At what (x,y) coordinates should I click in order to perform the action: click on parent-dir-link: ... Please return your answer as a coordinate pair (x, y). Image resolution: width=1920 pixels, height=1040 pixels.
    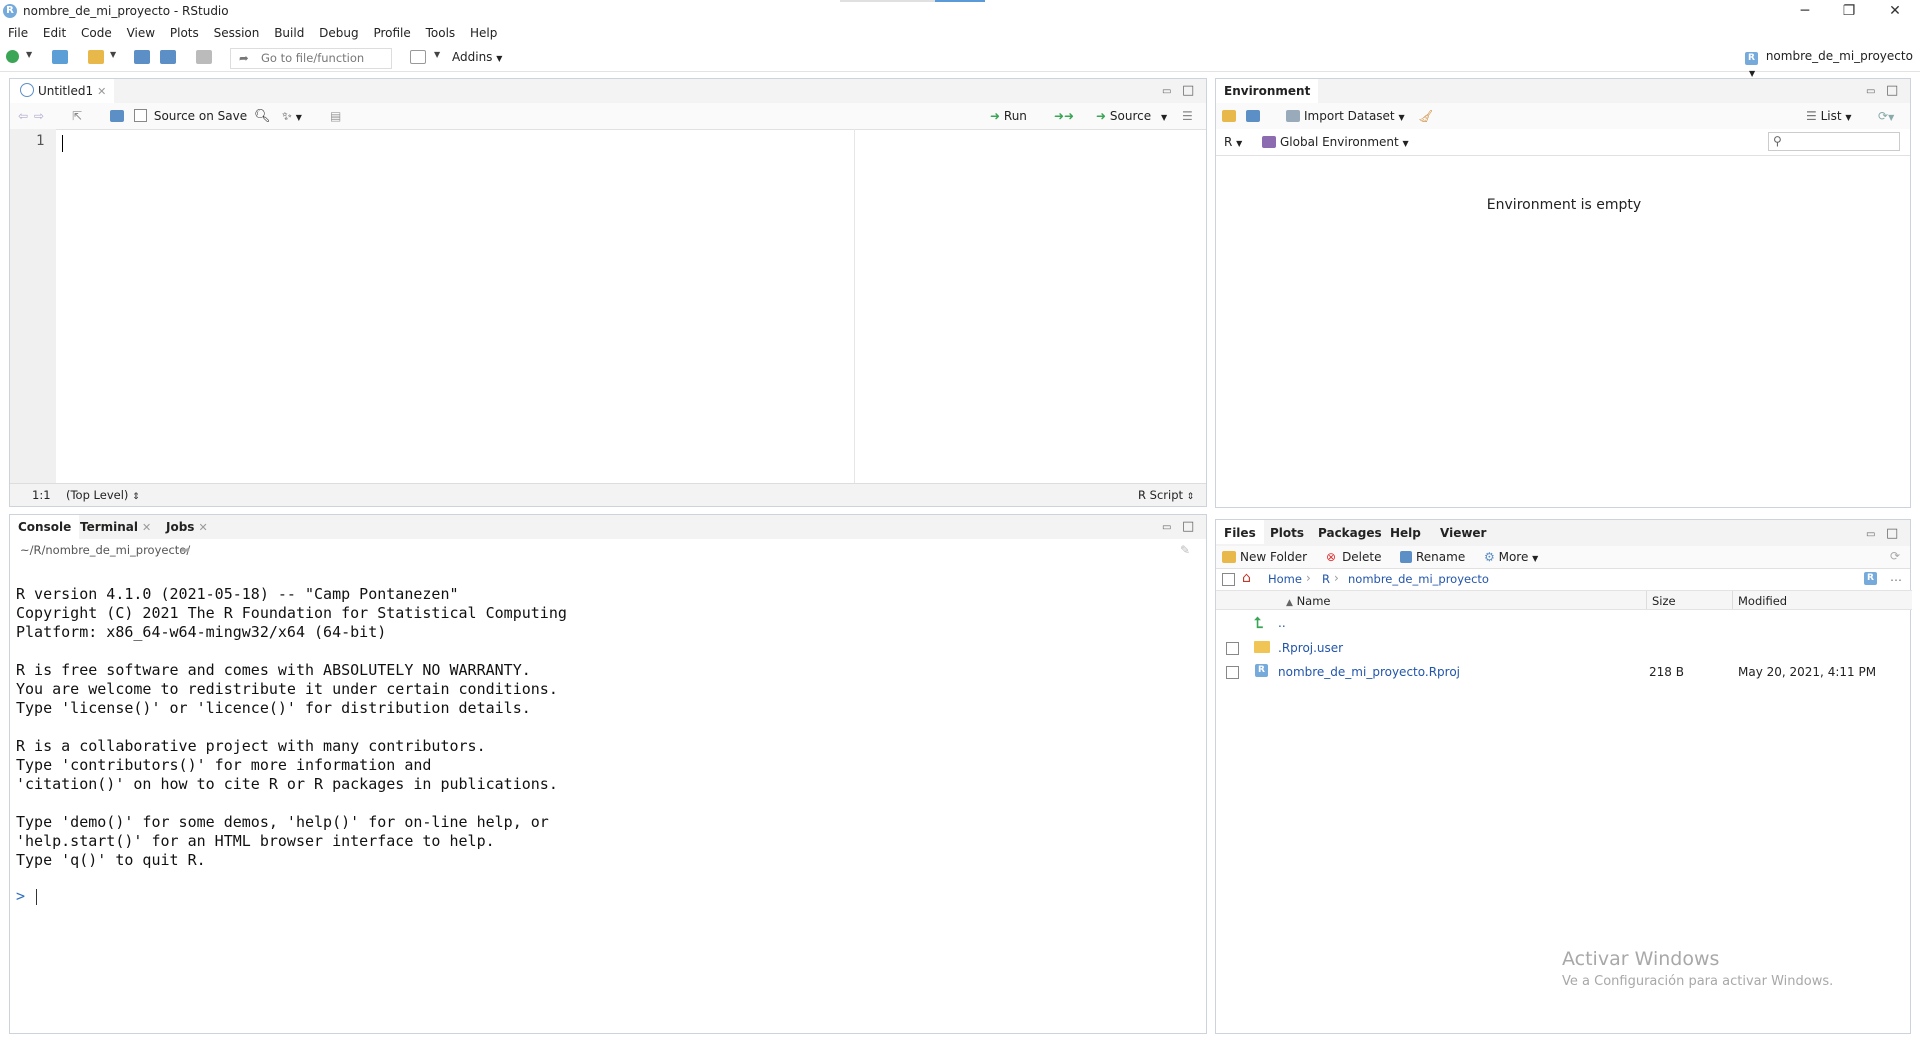
    Looking at the image, I should click on (1282, 623).